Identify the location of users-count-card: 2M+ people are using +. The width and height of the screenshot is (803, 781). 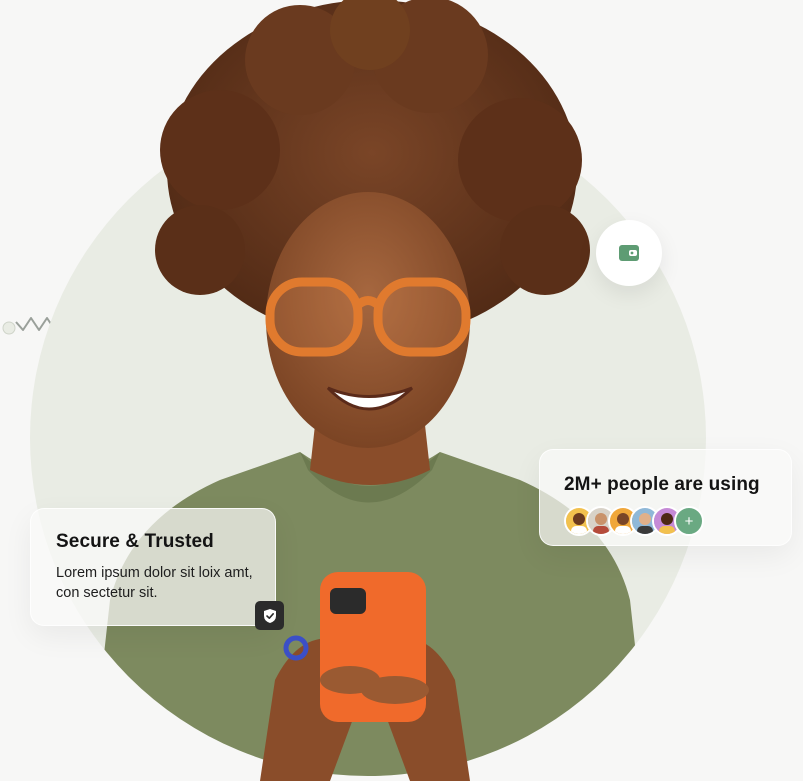
(665, 497).